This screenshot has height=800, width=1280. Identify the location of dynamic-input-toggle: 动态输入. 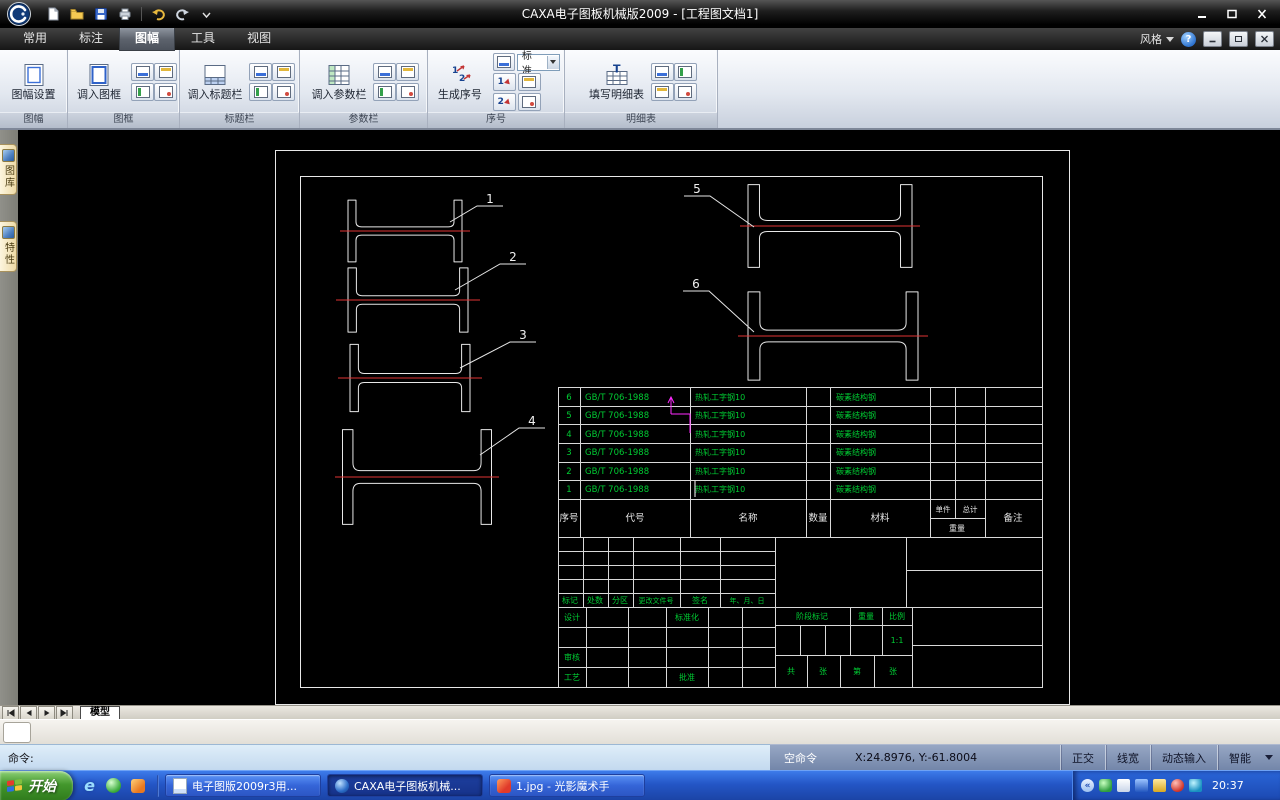
(1183, 757).